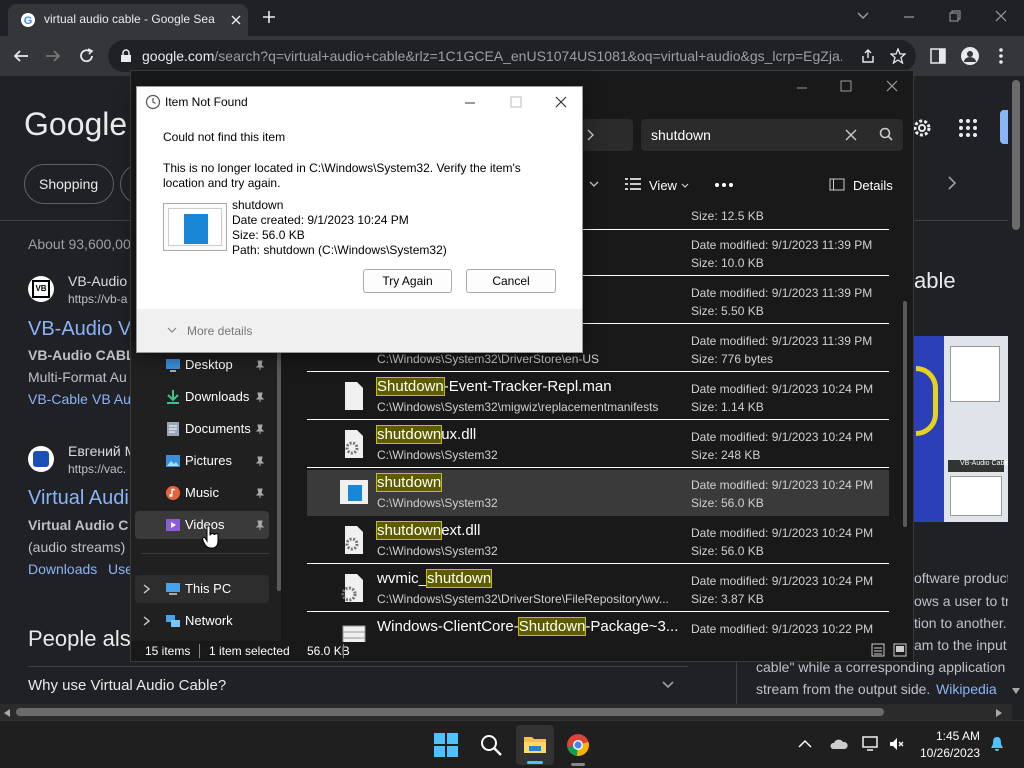 This screenshot has height=768, width=1024. What do you see at coordinates (805, 744) in the screenshot?
I see `show-hidden-icons-icon` at bounding box center [805, 744].